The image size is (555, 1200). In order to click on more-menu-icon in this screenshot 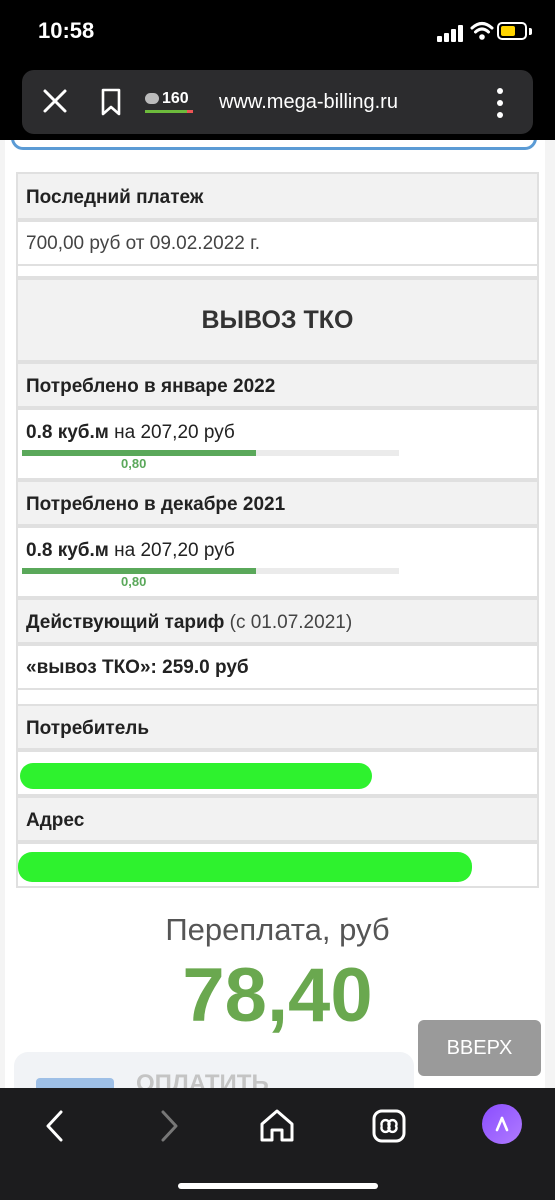, I will do `click(500, 103)`.